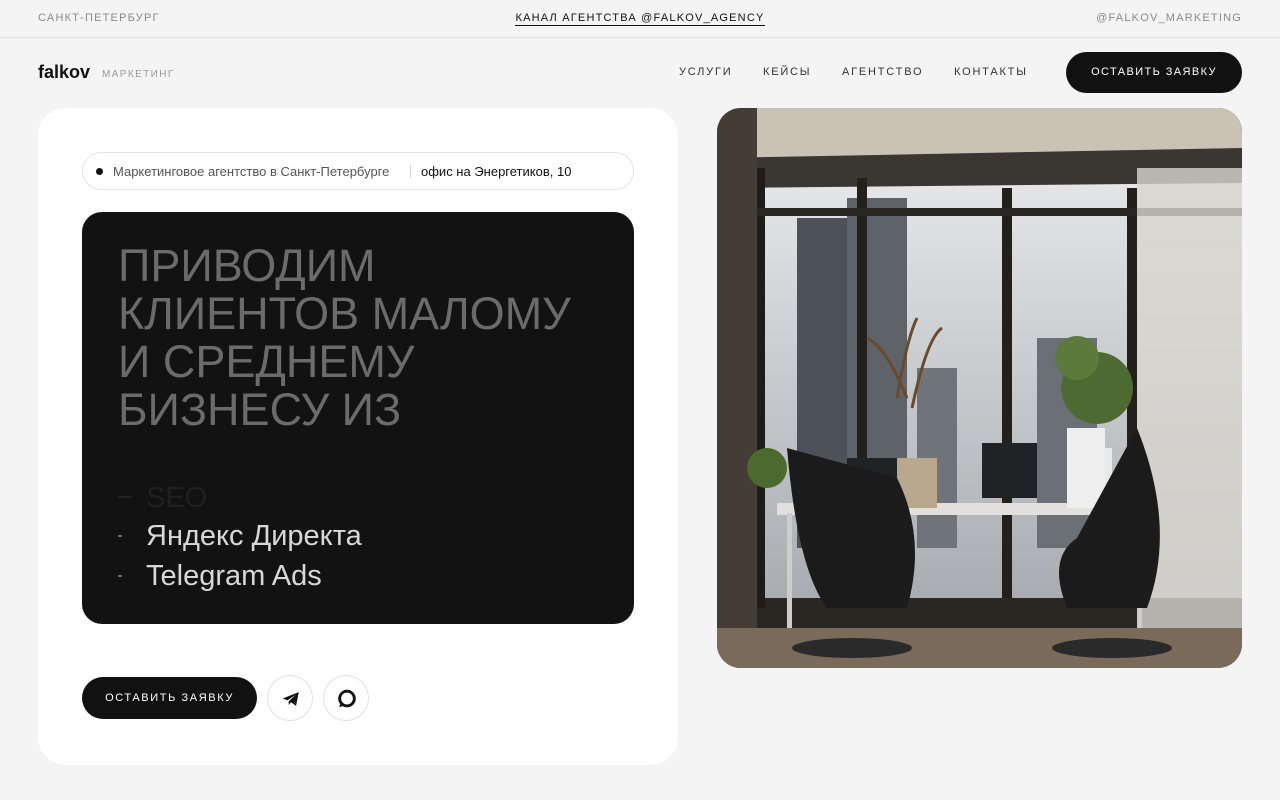 The image size is (1280, 800). I want to click on service-item-yandex-direct: Яндекс Директа, so click(254, 536).